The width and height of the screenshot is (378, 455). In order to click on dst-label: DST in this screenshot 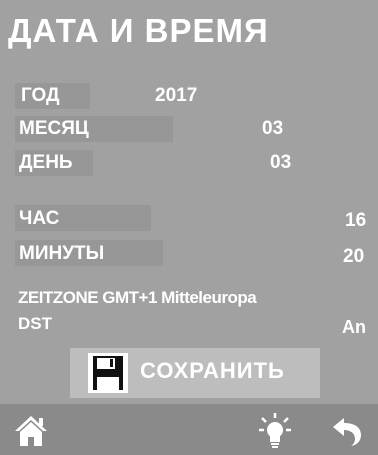, I will do `click(35, 323)`.